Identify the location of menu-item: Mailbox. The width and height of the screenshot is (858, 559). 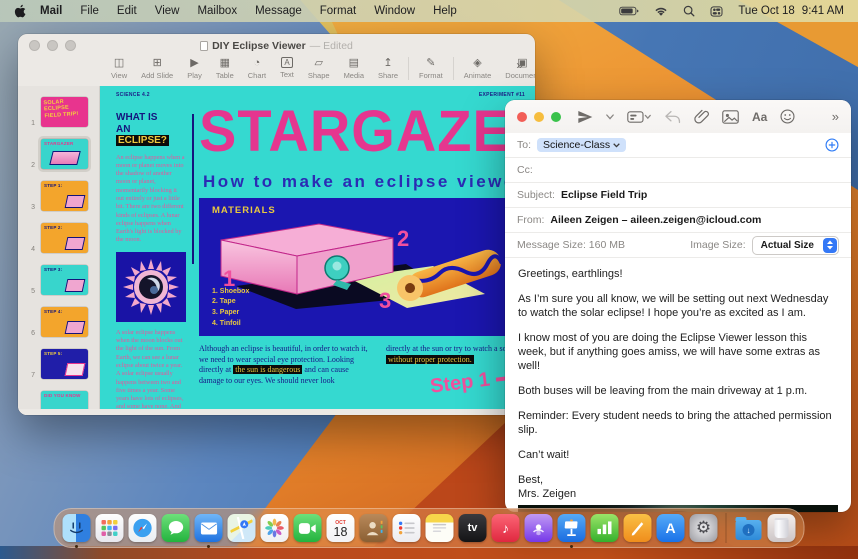
(217, 11).